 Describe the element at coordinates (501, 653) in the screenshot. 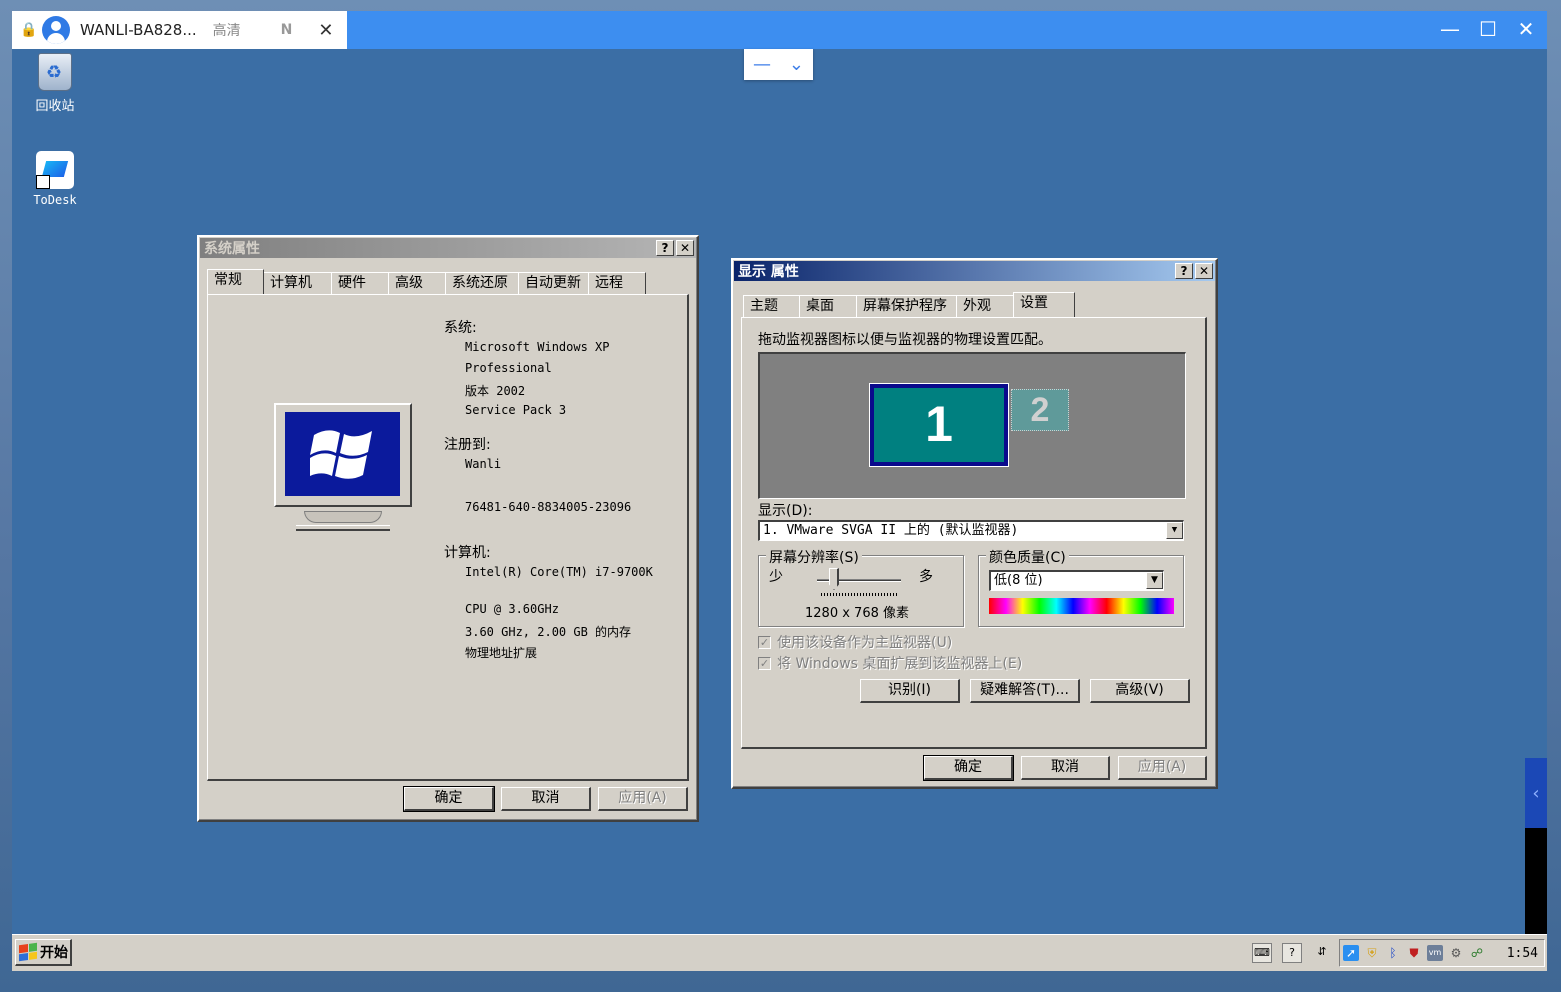

I see `computer-line-pae: 物理地址扩展` at that location.